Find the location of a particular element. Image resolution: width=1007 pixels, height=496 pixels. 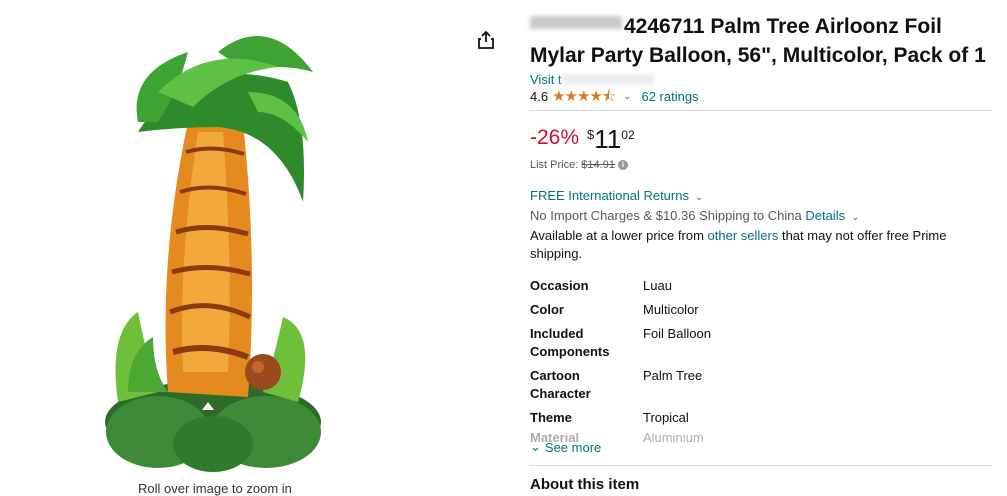

zoom-hint: Roll over image to zoom in is located at coordinates (215, 488).